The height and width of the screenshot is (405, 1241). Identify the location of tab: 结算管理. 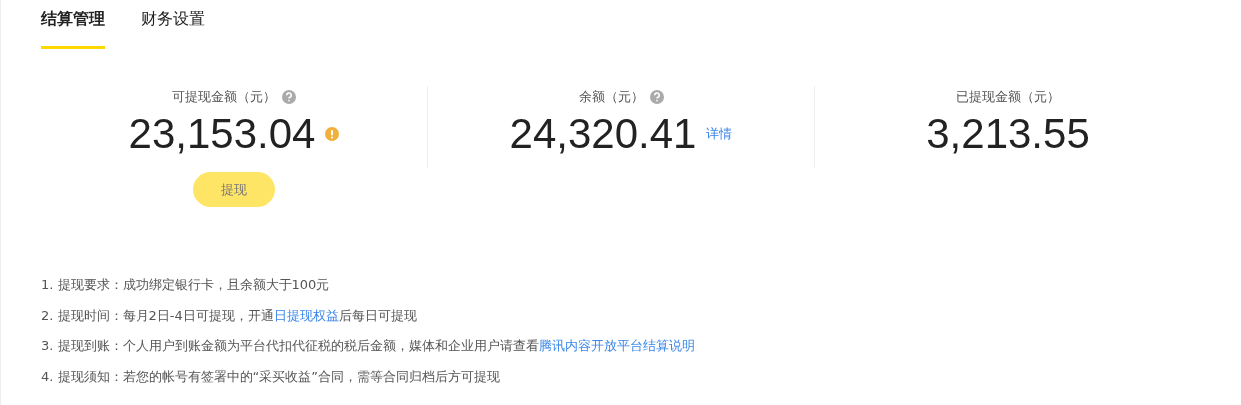
(73, 24).